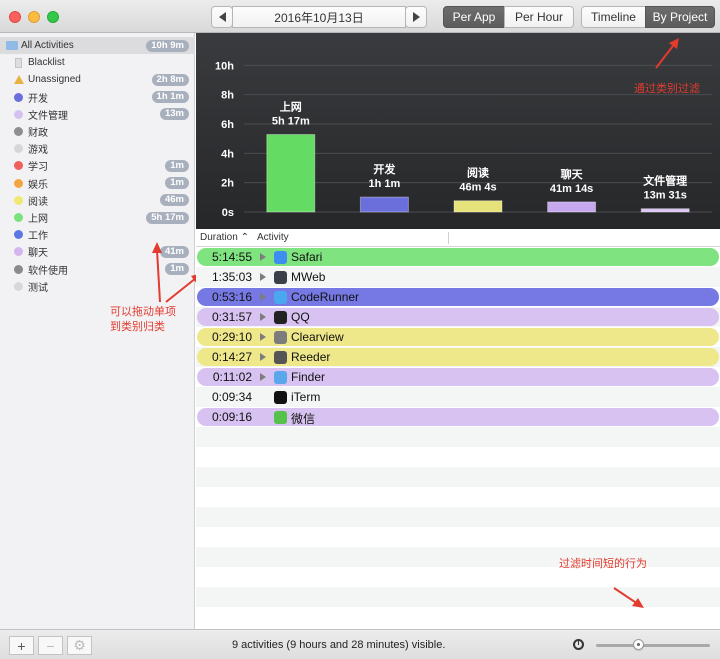 This screenshot has width=720, height=659. Describe the element at coordinates (38, 288) in the screenshot. I see `sidebar-item-label: 测试` at that location.